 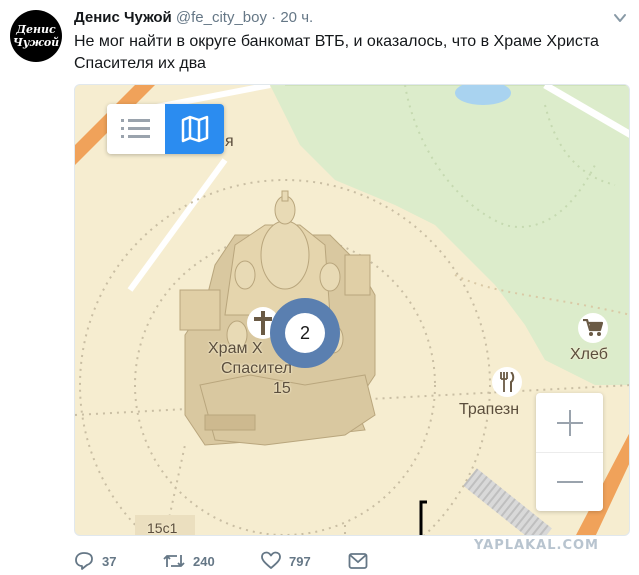 I want to click on map-label-cathedral-number: 15, so click(x=282, y=388).